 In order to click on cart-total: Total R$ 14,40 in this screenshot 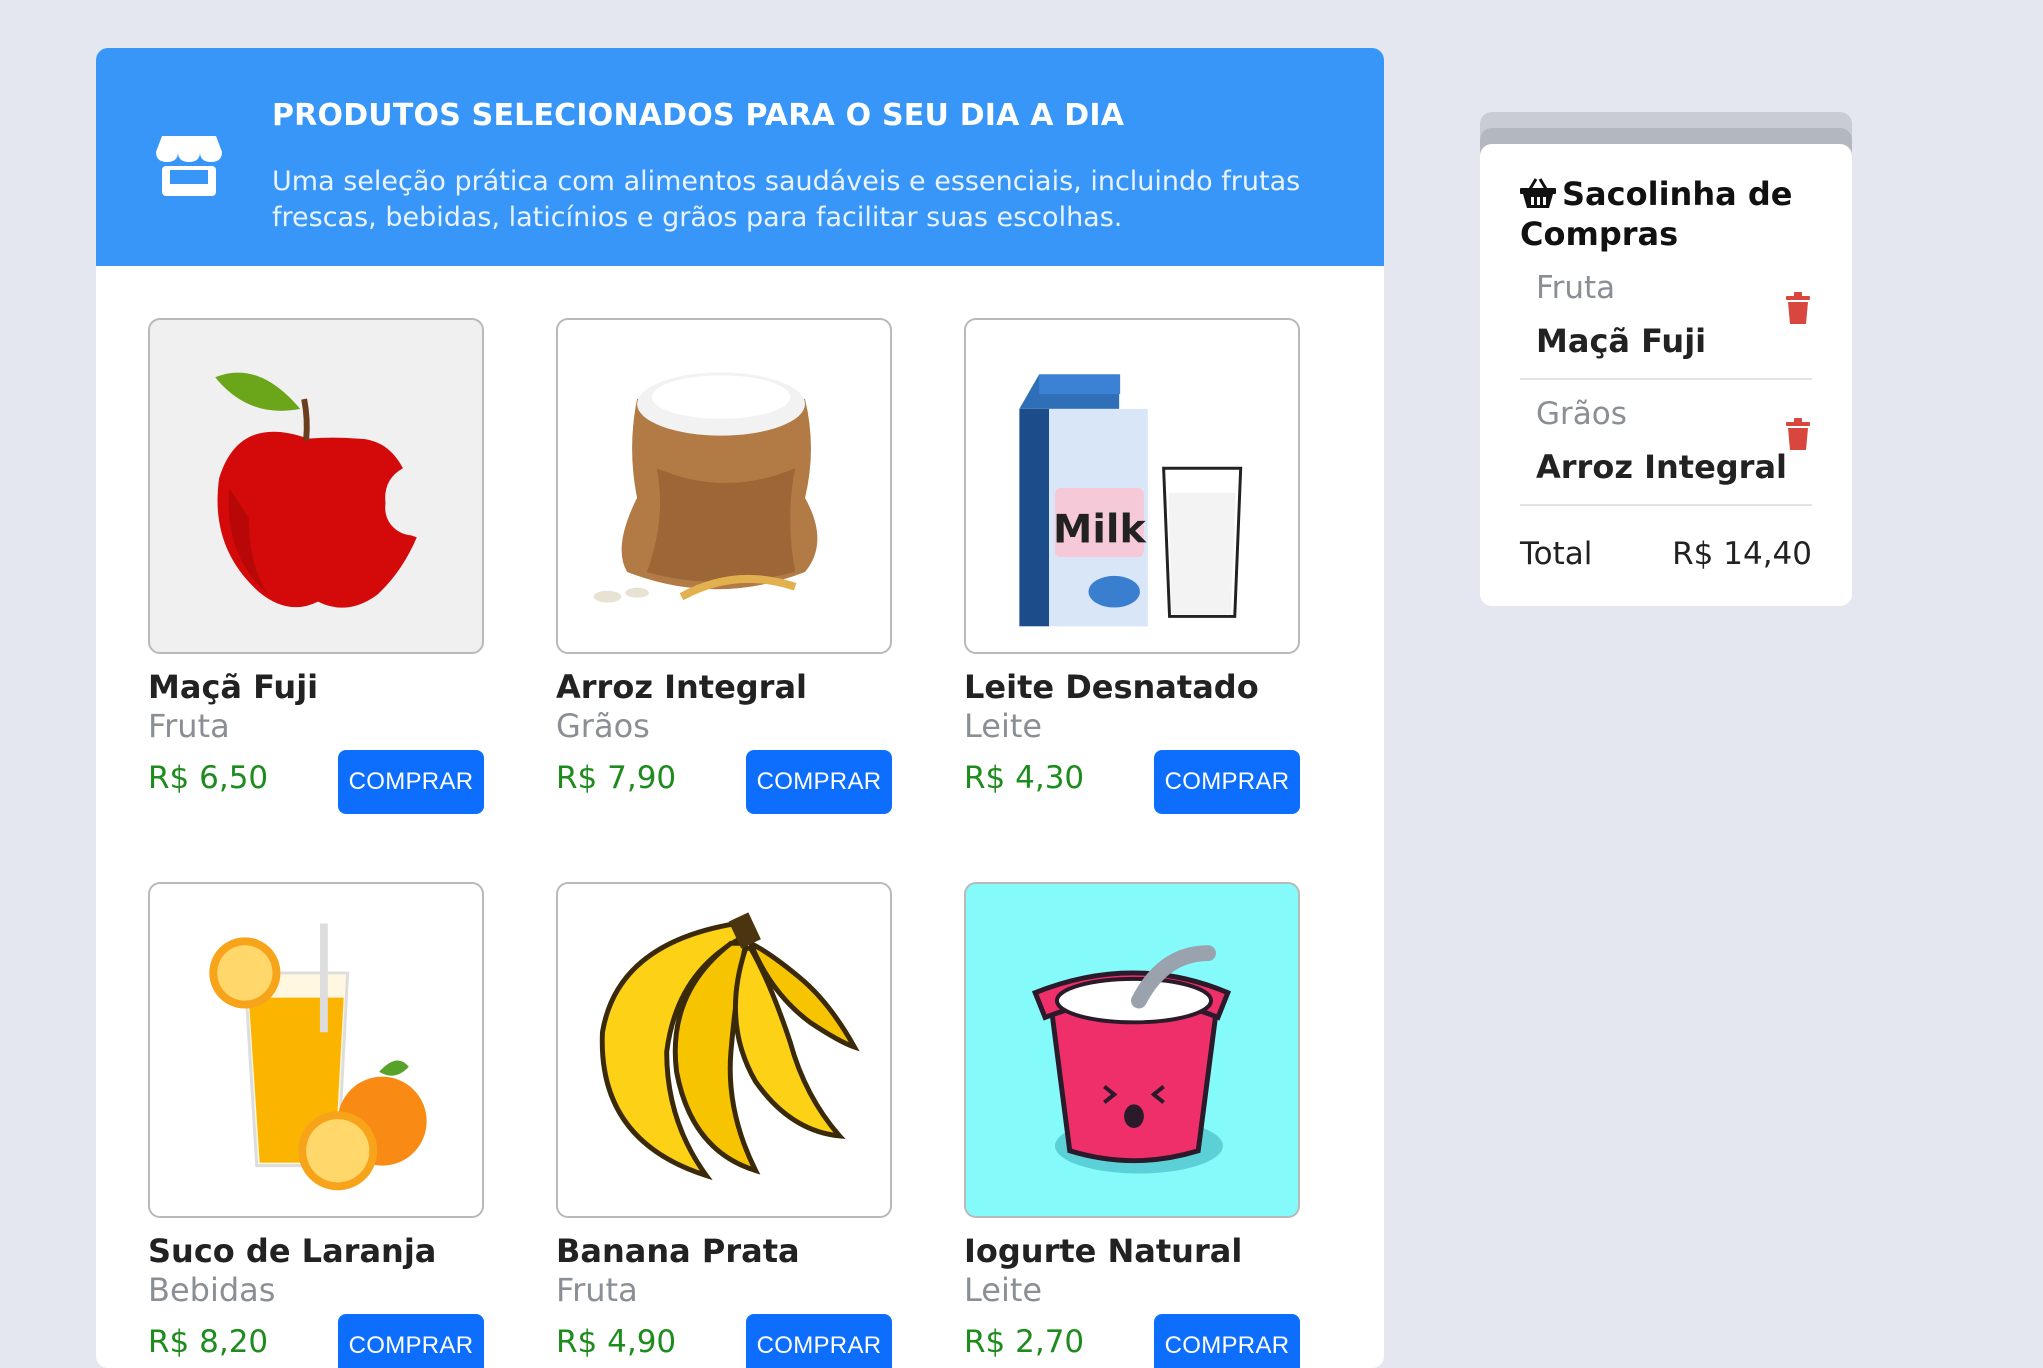, I will do `click(1666, 551)`.